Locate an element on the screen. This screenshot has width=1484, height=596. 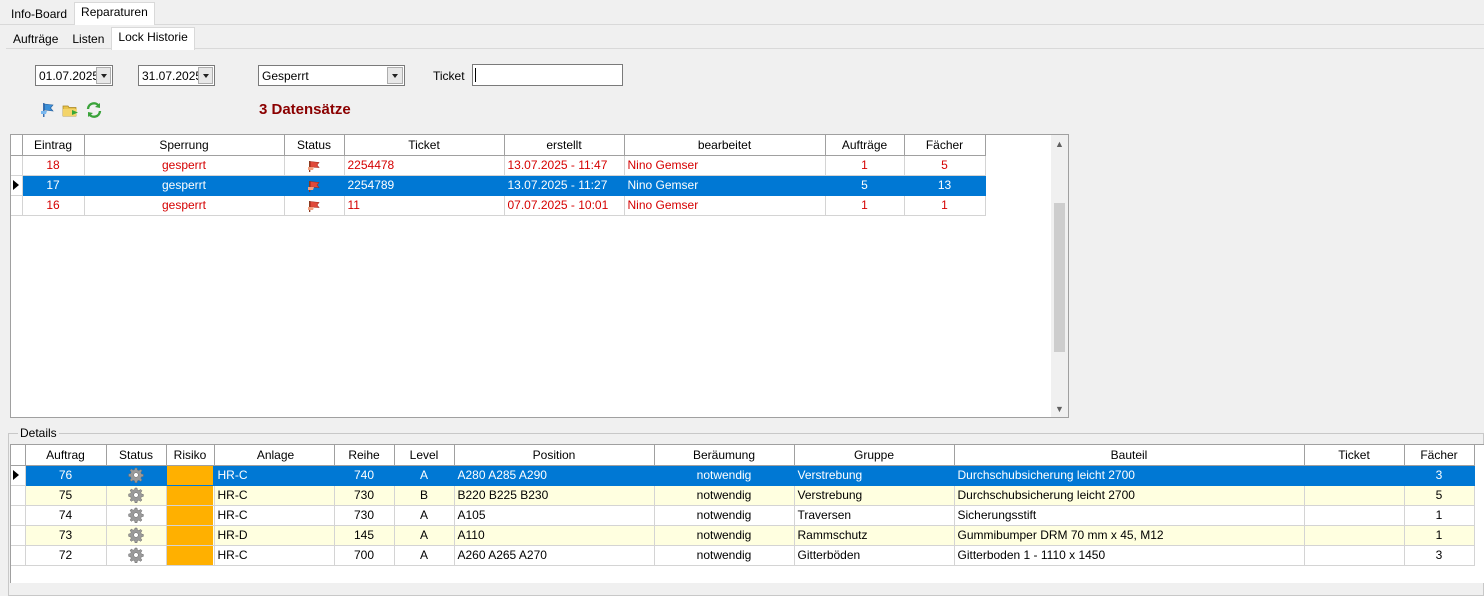
date-from-picker: 01.07.2025 is located at coordinates (74, 75).